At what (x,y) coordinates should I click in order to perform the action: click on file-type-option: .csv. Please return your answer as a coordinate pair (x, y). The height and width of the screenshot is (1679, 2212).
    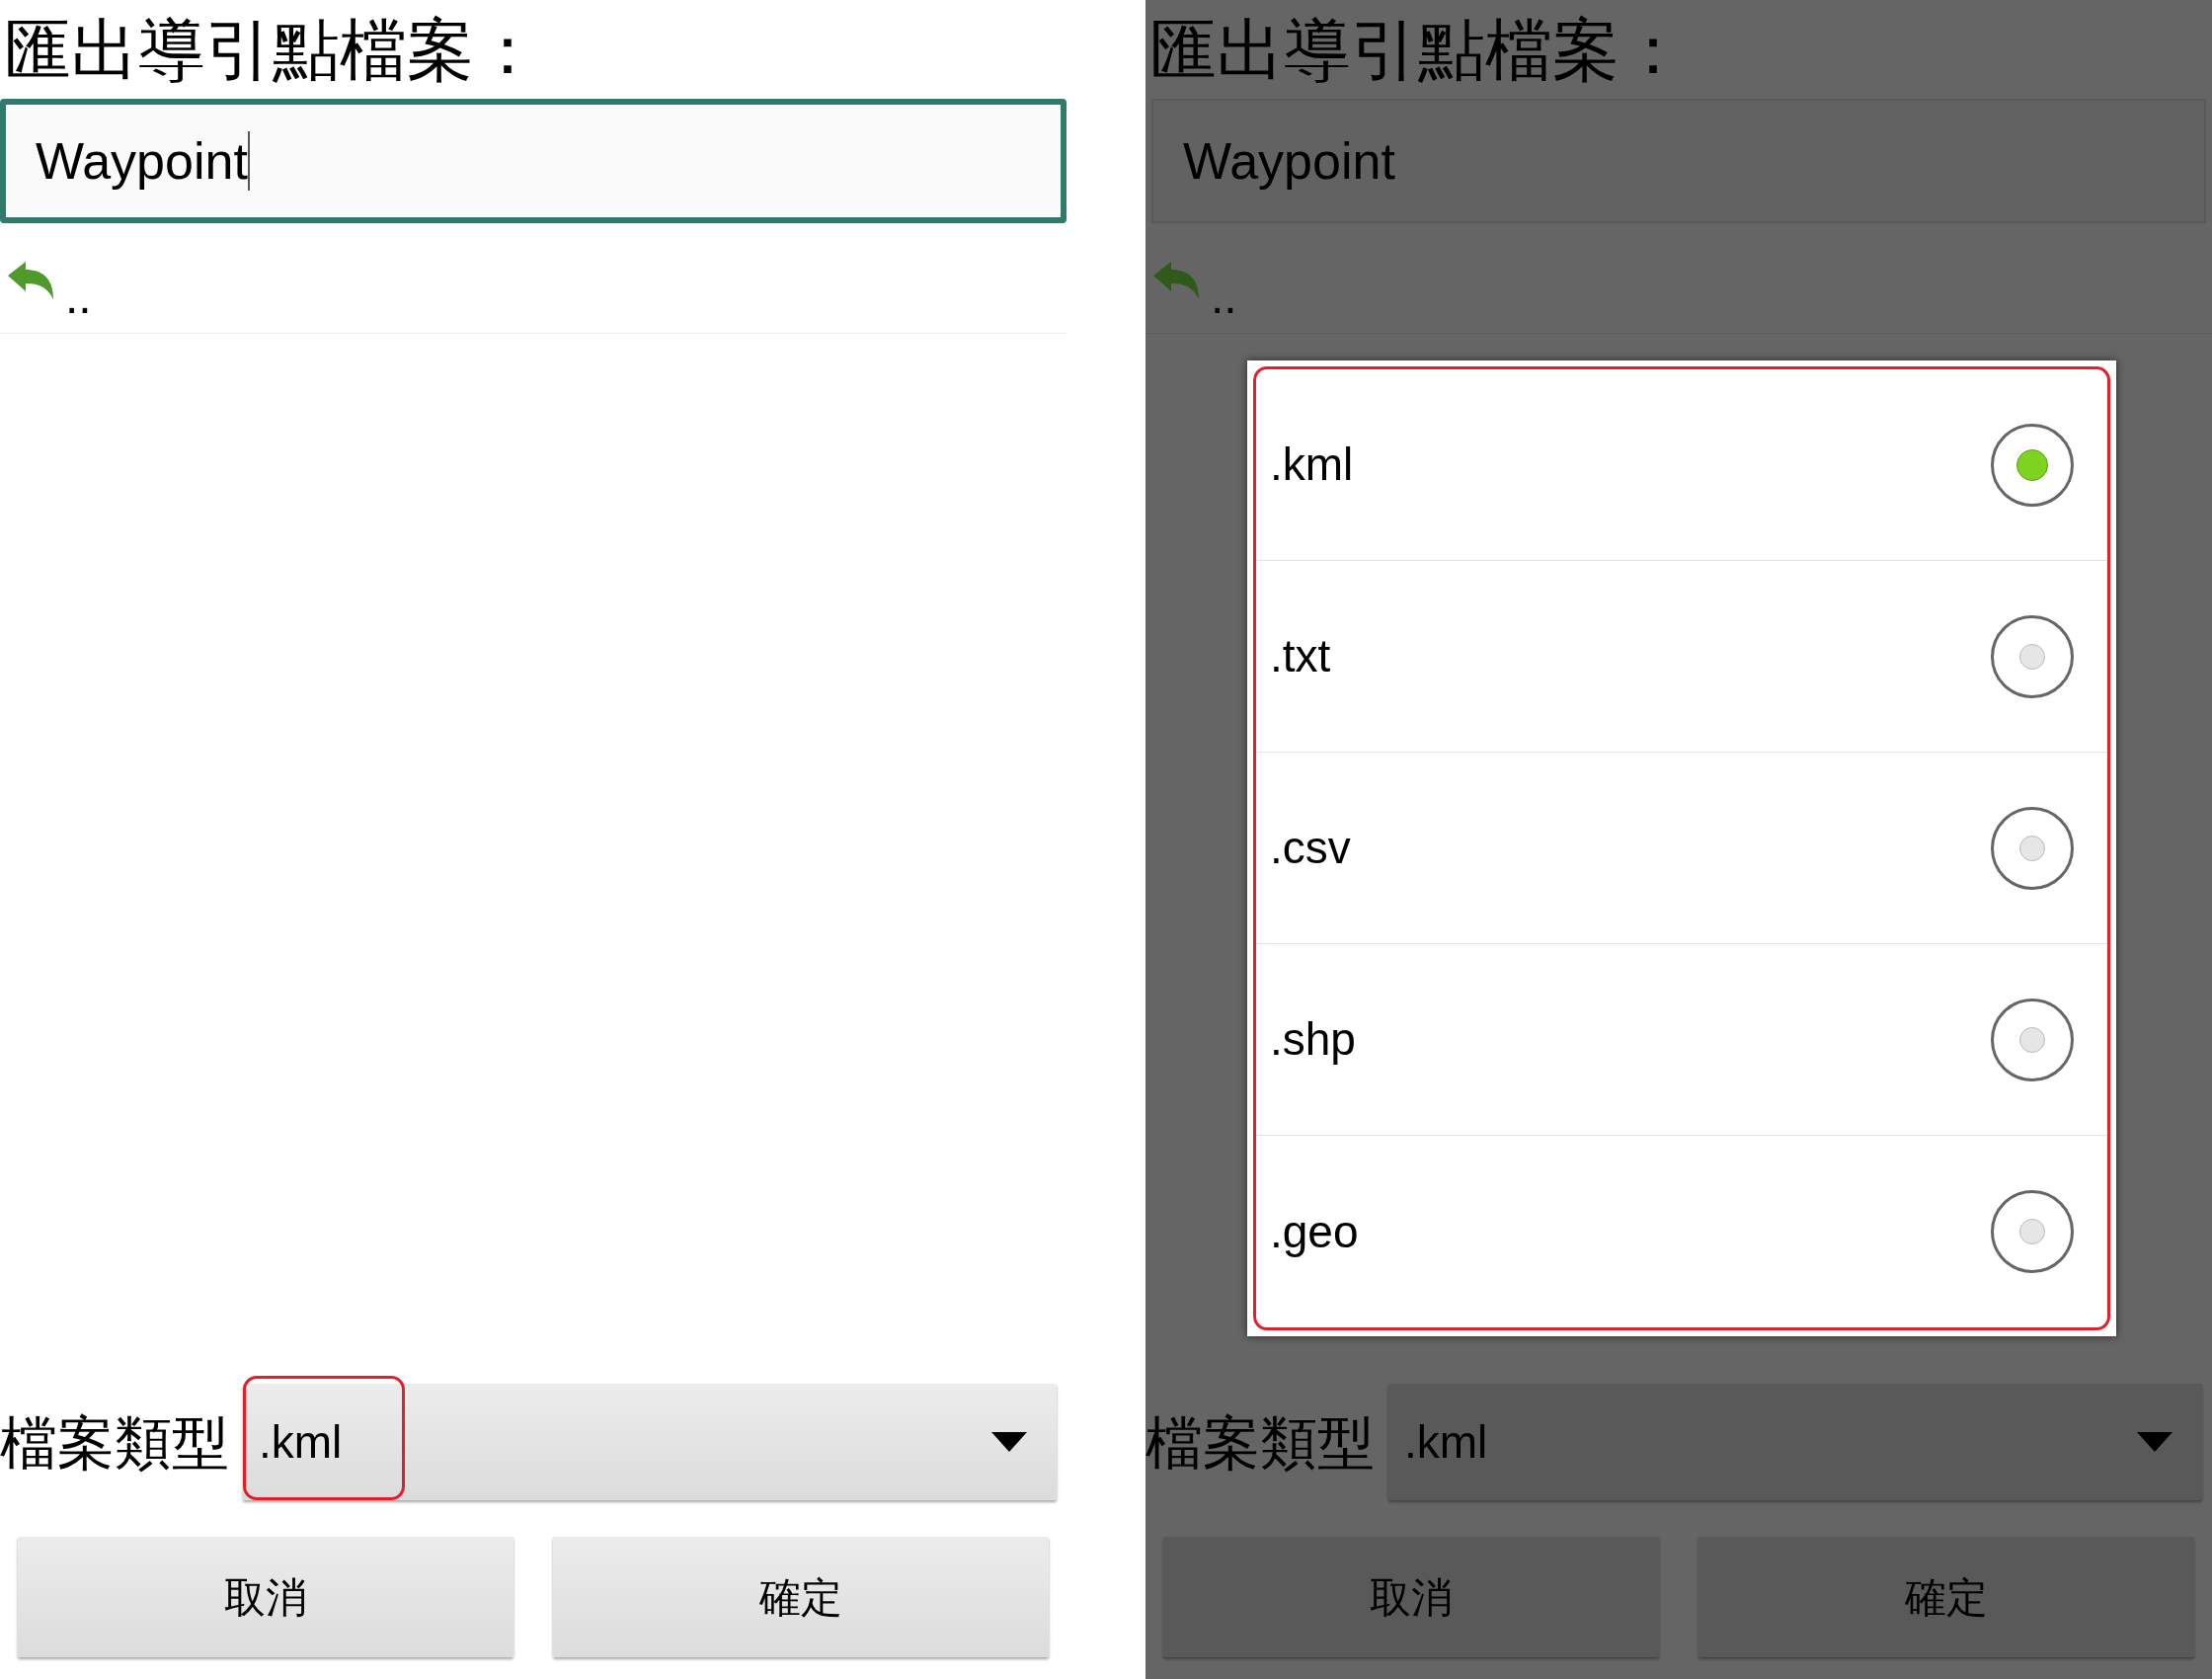
    Looking at the image, I should click on (1682, 848).